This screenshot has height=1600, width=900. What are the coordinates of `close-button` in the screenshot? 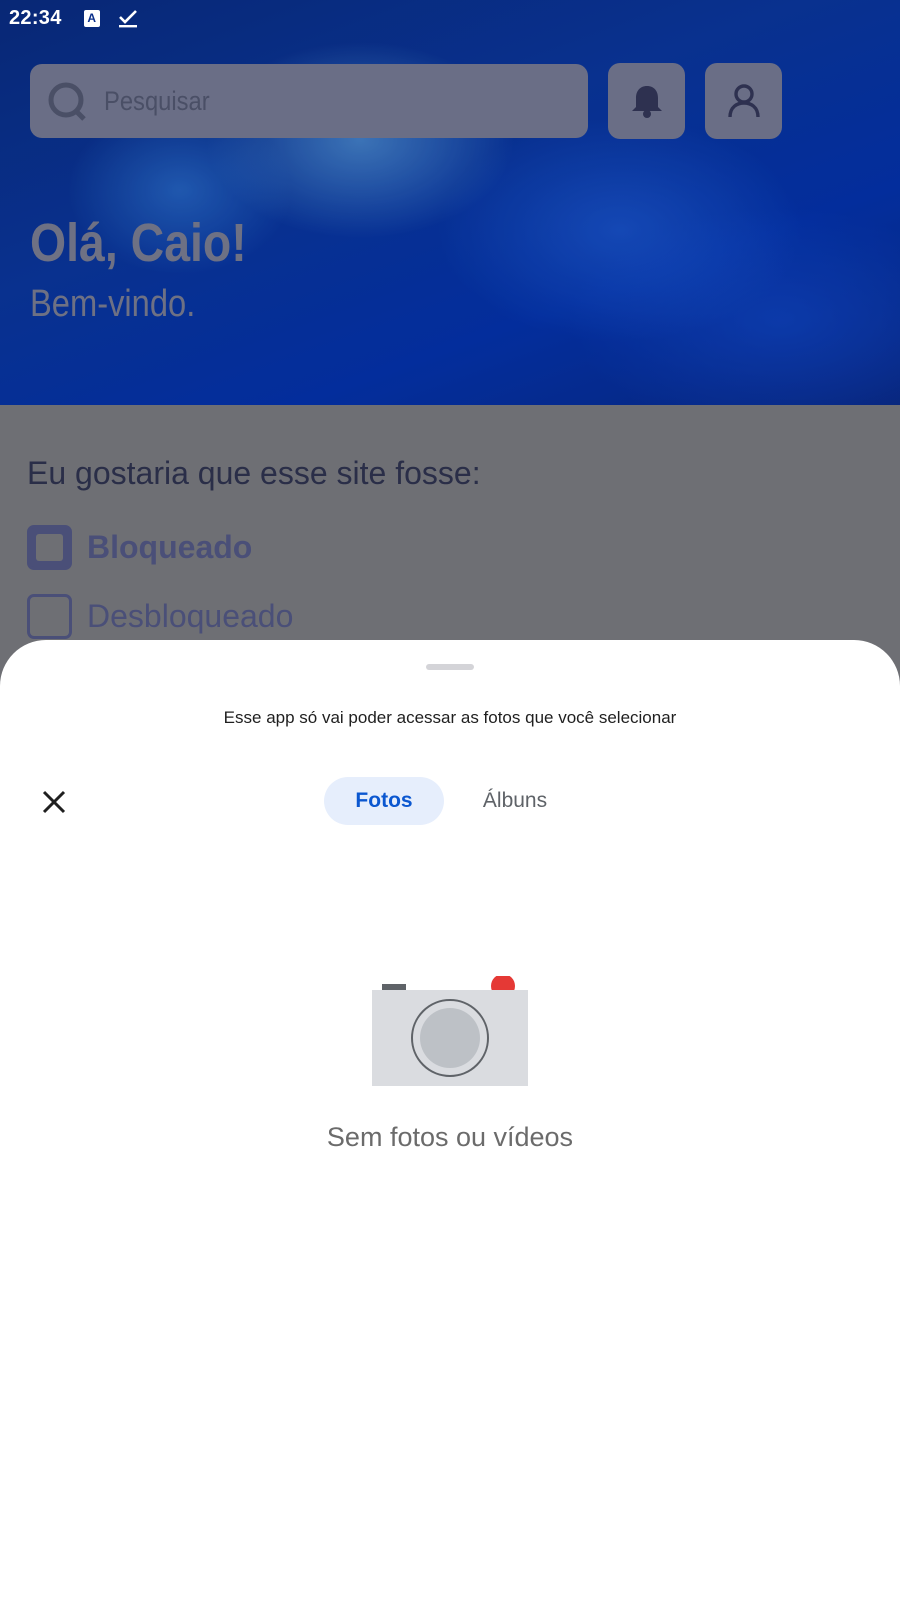 It's located at (54, 802).